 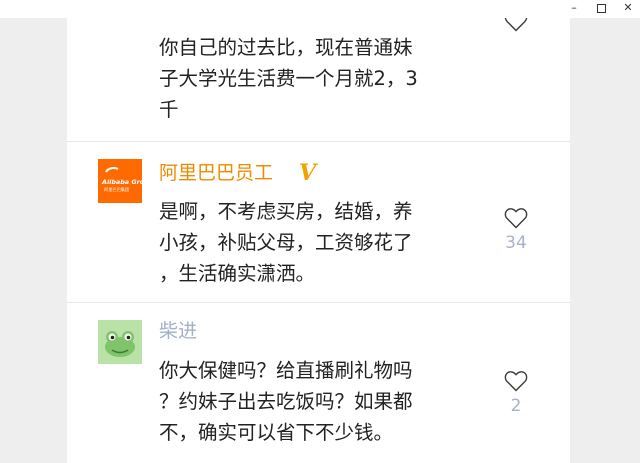 I want to click on maximize-button, so click(x=601, y=9).